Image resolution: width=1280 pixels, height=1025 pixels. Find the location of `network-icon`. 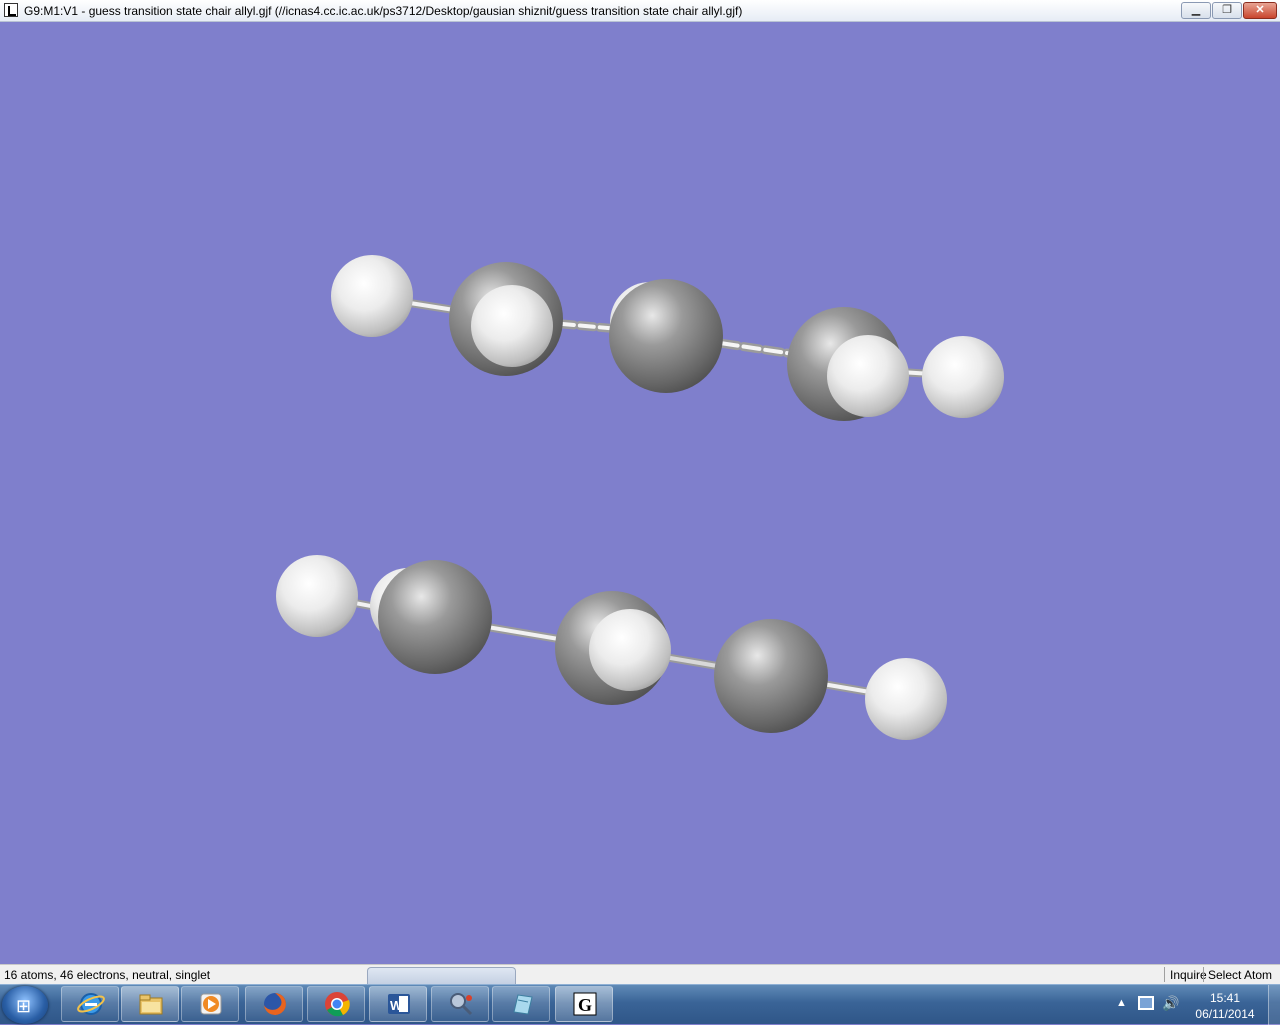

network-icon is located at coordinates (1146, 1003).